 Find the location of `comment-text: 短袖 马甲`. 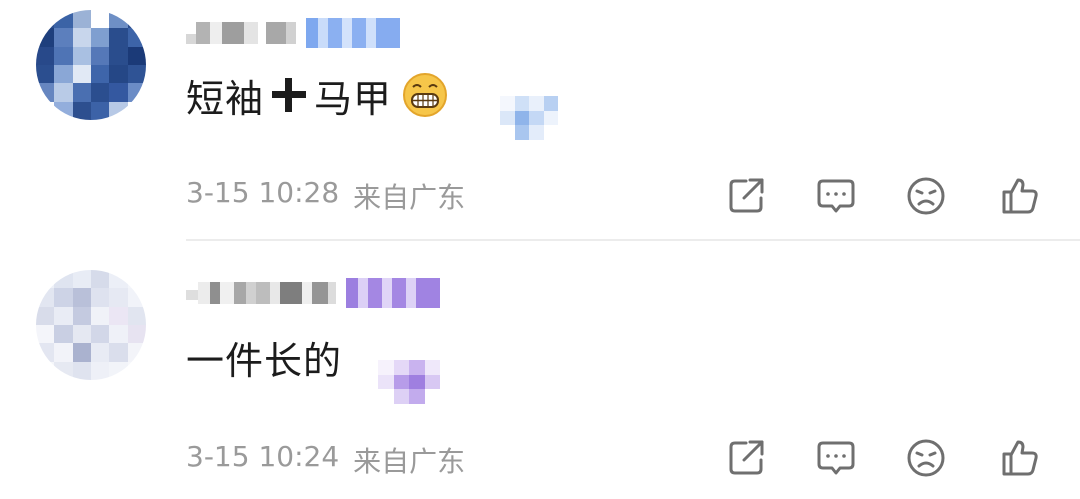

comment-text: 短袖 马甲 is located at coordinates (317, 95).